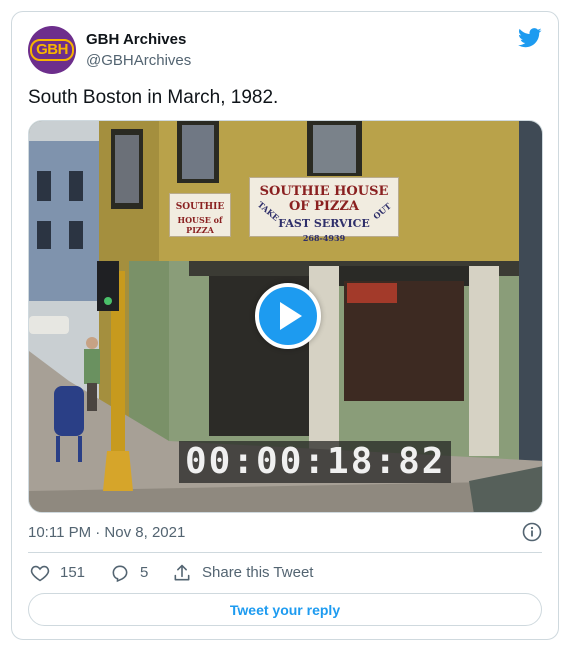 This screenshot has width=569, height=652. What do you see at coordinates (200, 225) in the screenshot?
I see `sign-side-line2: HOUSE of PIZZA` at bounding box center [200, 225].